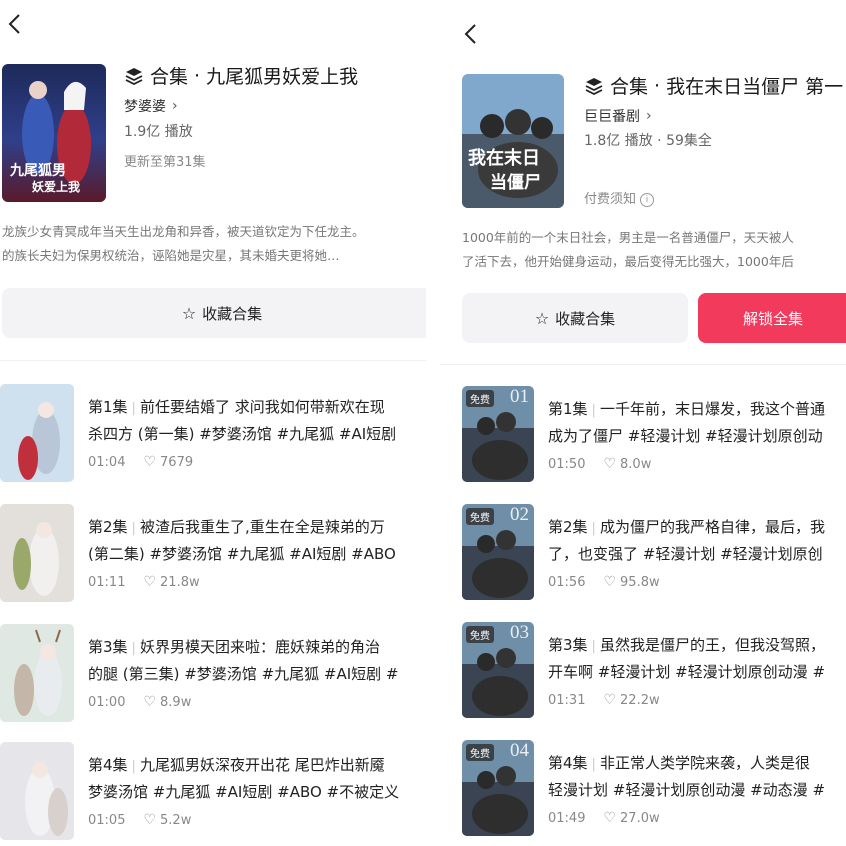 The width and height of the screenshot is (846, 846). What do you see at coordinates (519, 632) in the screenshot?
I see `episode-badge-number: 03` at bounding box center [519, 632].